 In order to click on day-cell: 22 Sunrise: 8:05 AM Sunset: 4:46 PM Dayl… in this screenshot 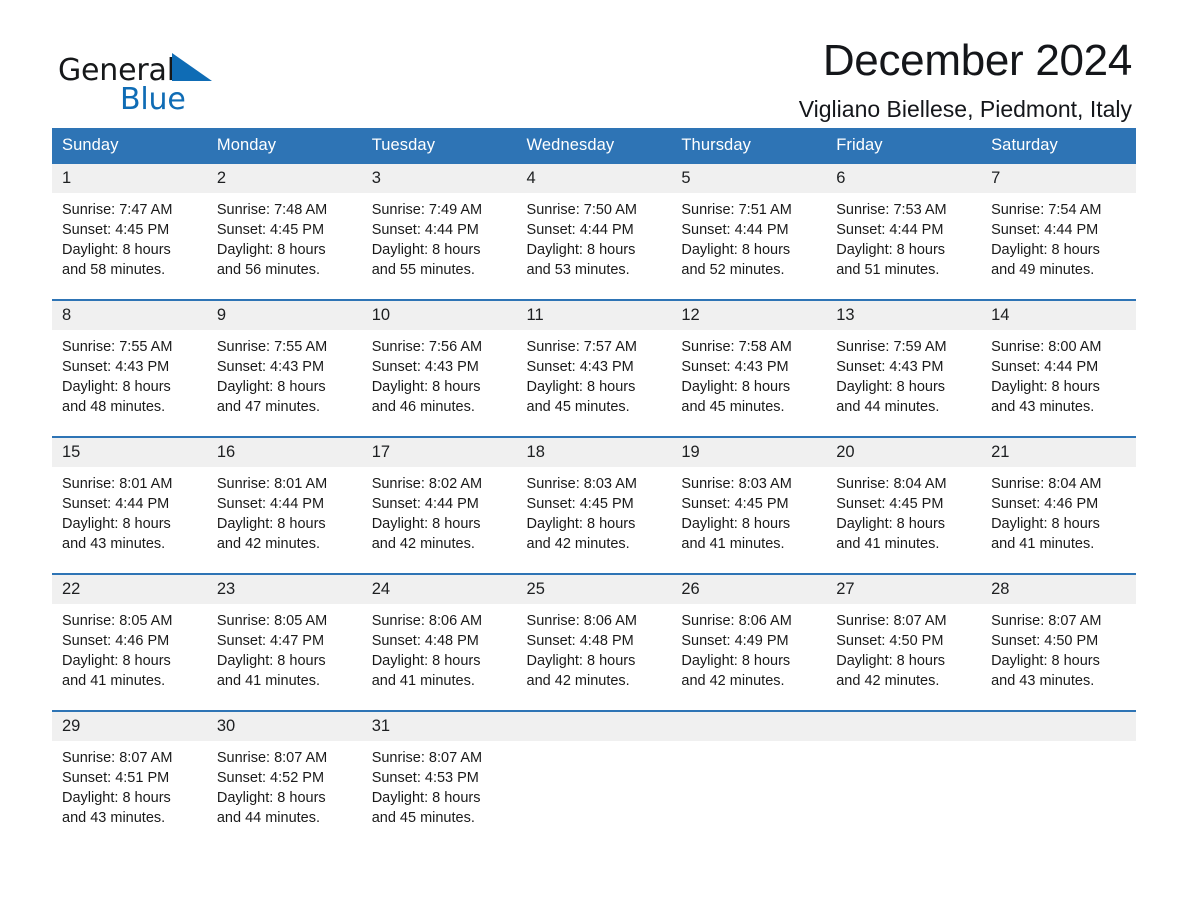, I will do `click(129, 642)`.